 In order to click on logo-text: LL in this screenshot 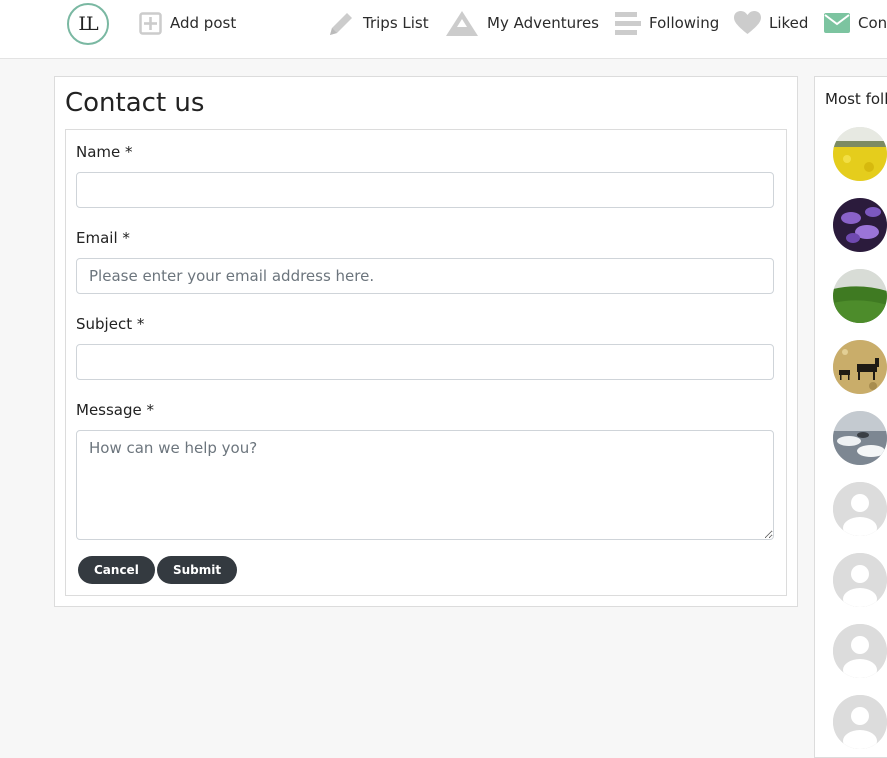, I will do `click(88, 24)`.